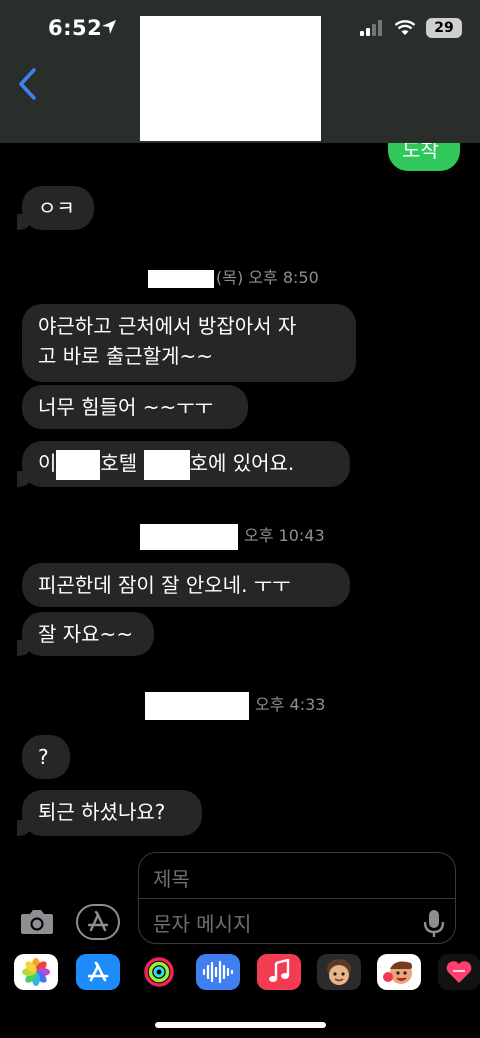 Image resolution: width=480 pixels, height=1038 pixels. I want to click on incoming-message: 너무 힘들어 ~~ㅜㅜ, so click(135, 407).